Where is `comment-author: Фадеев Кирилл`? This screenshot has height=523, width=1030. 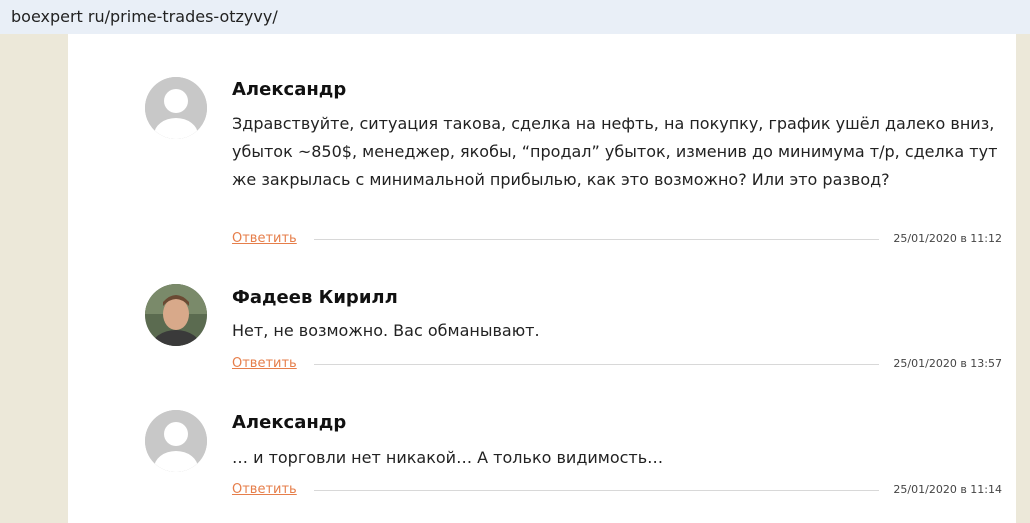
comment-author: Фадеев Кирилл is located at coordinates (315, 297).